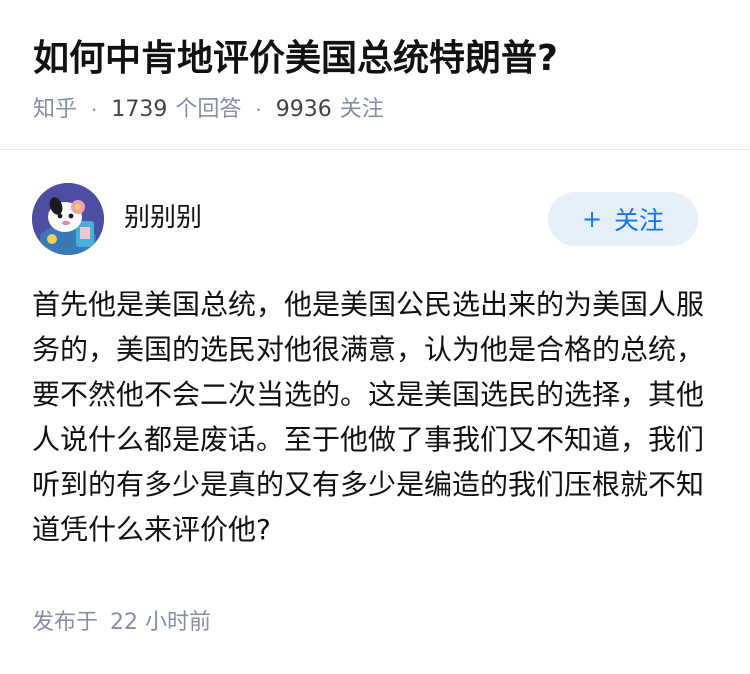 This screenshot has width=750, height=674. What do you see at coordinates (163, 218) in the screenshot?
I see `author-name: 别别别` at bounding box center [163, 218].